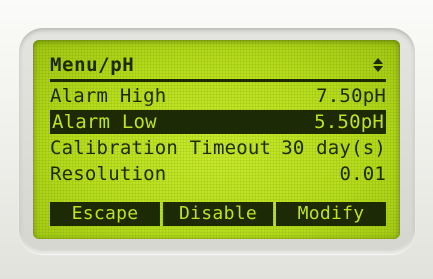 The width and height of the screenshot is (433, 279). Describe the element at coordinates (218, 65) in the screenshot. I see `menu-header: Menu/pH` at that location.